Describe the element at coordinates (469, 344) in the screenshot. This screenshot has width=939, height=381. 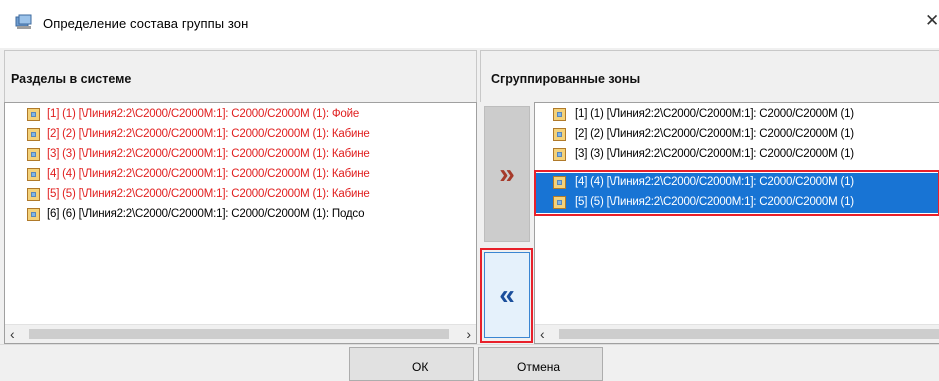
I see `divider` at that location.